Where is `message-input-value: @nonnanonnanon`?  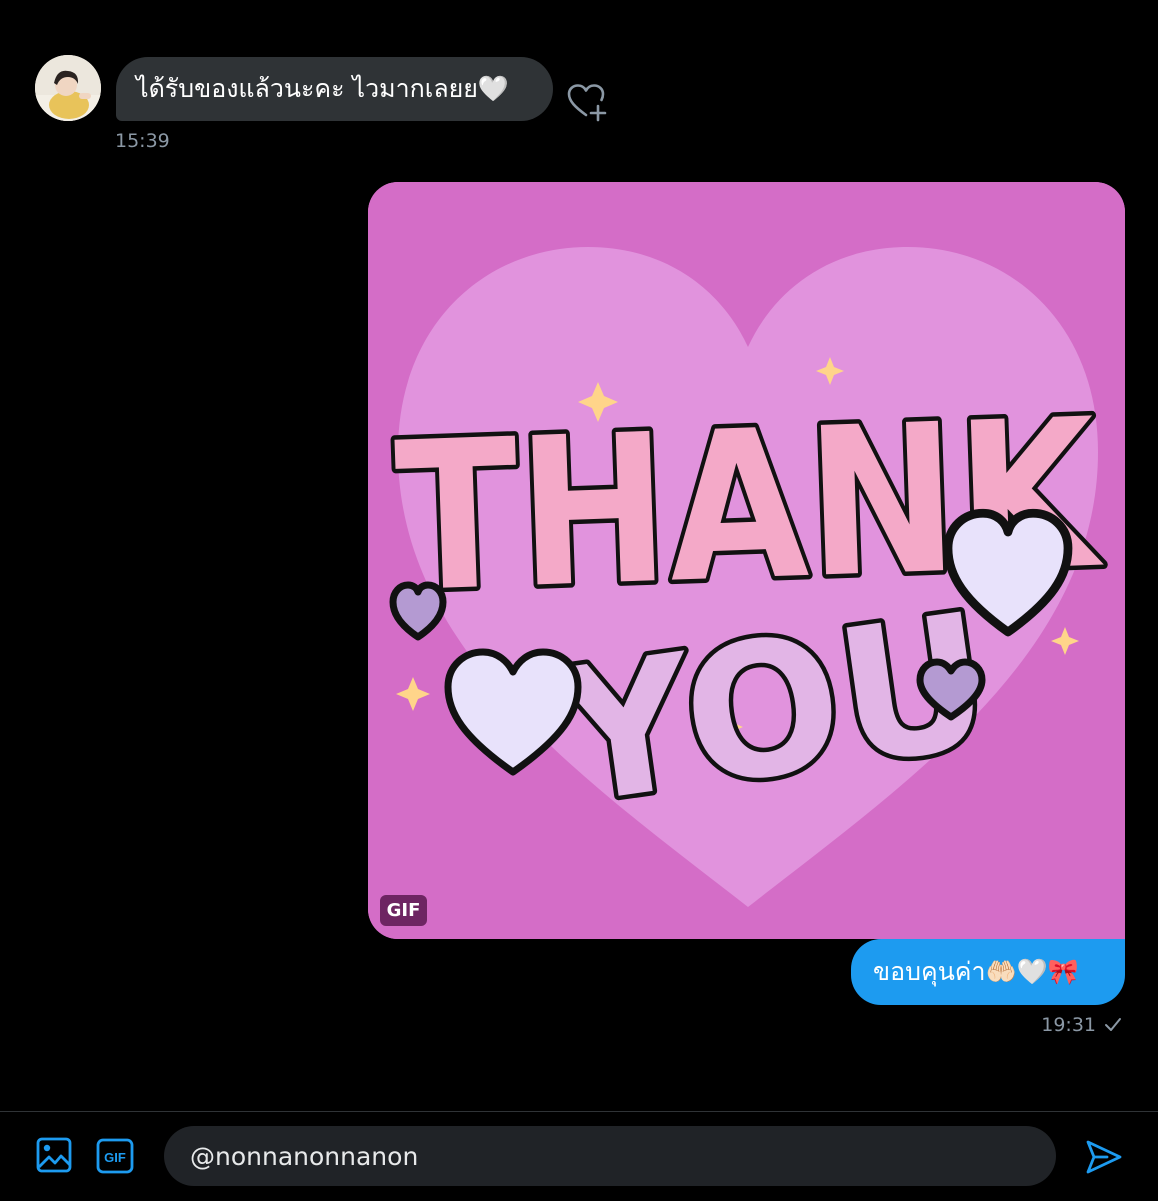 message-input-value: @nonnanonnanon is located at coordinates (304, 1156).